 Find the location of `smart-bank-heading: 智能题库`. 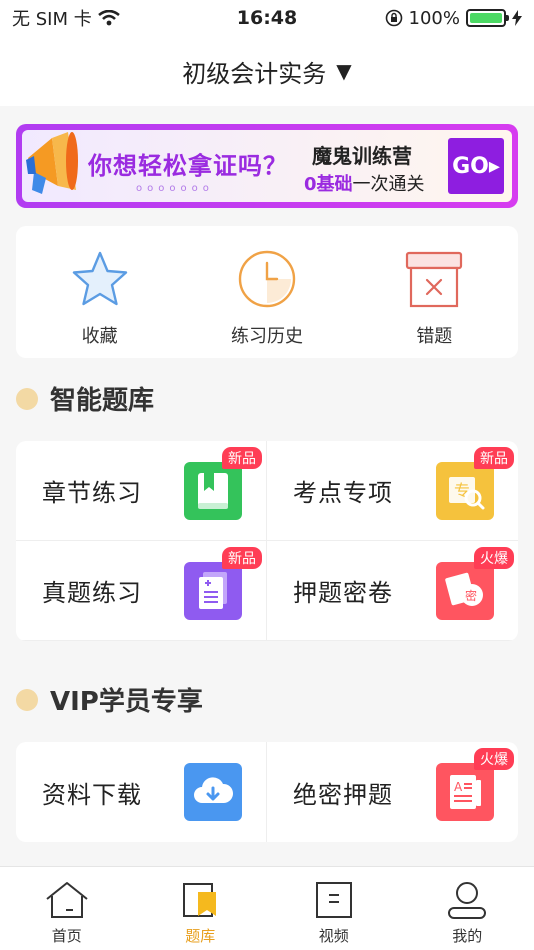

smart-bank-heading: 智能题库 is located at coordinates (85, 398).